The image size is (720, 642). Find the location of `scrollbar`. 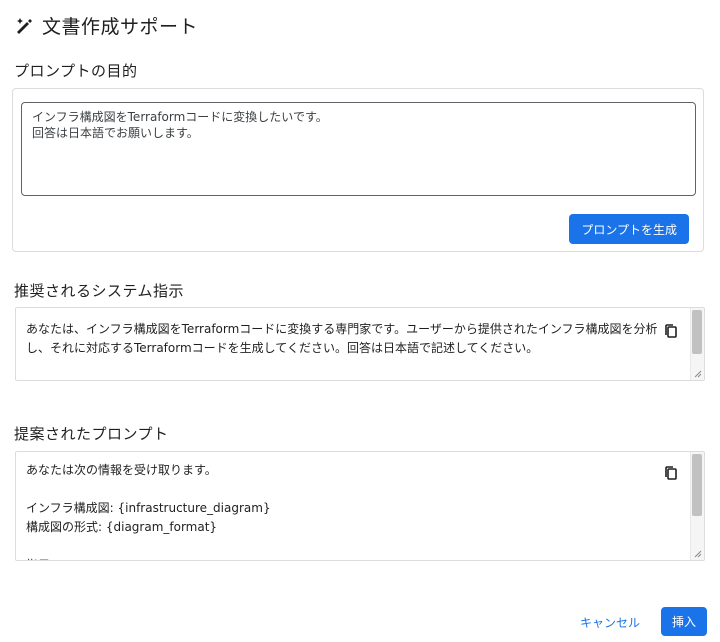

scrollbar is located at coordinates (697, 506).